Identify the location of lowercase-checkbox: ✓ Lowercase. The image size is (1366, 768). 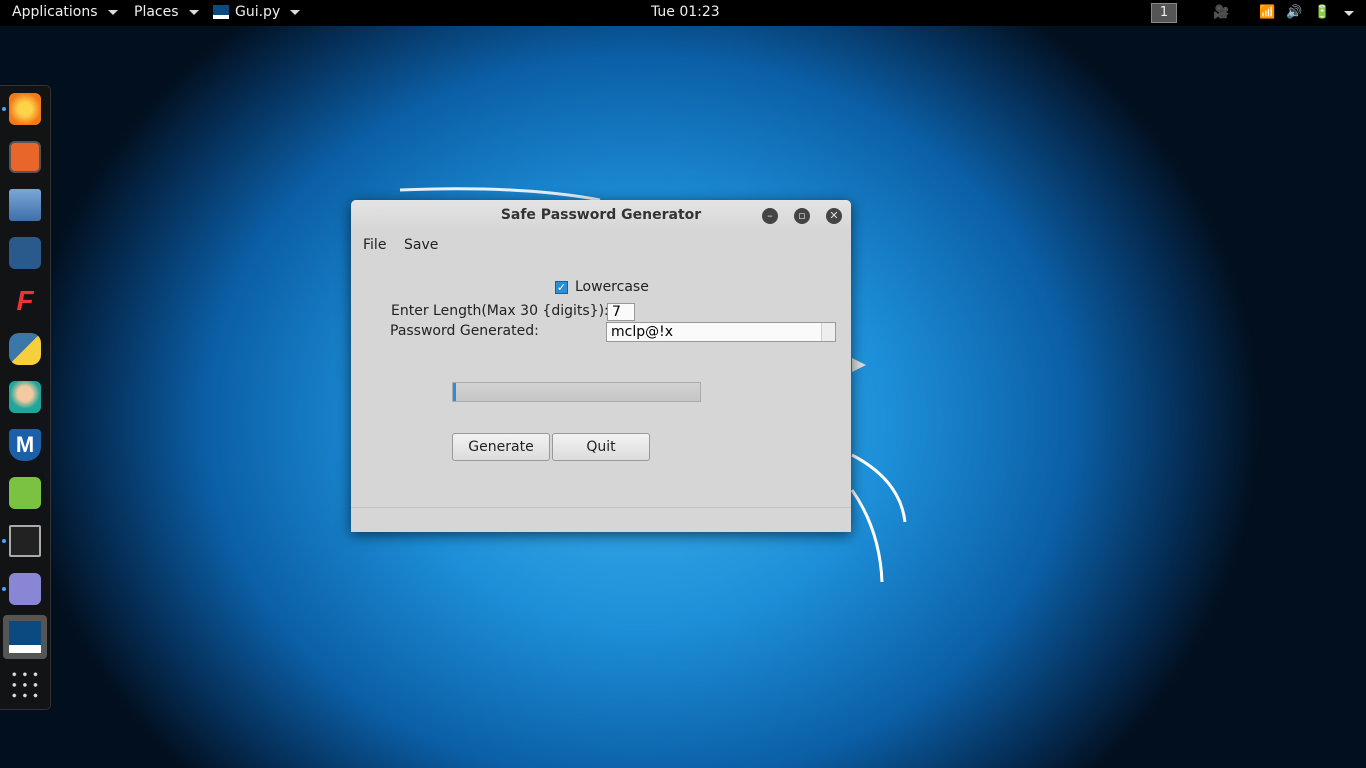
(602, 287).